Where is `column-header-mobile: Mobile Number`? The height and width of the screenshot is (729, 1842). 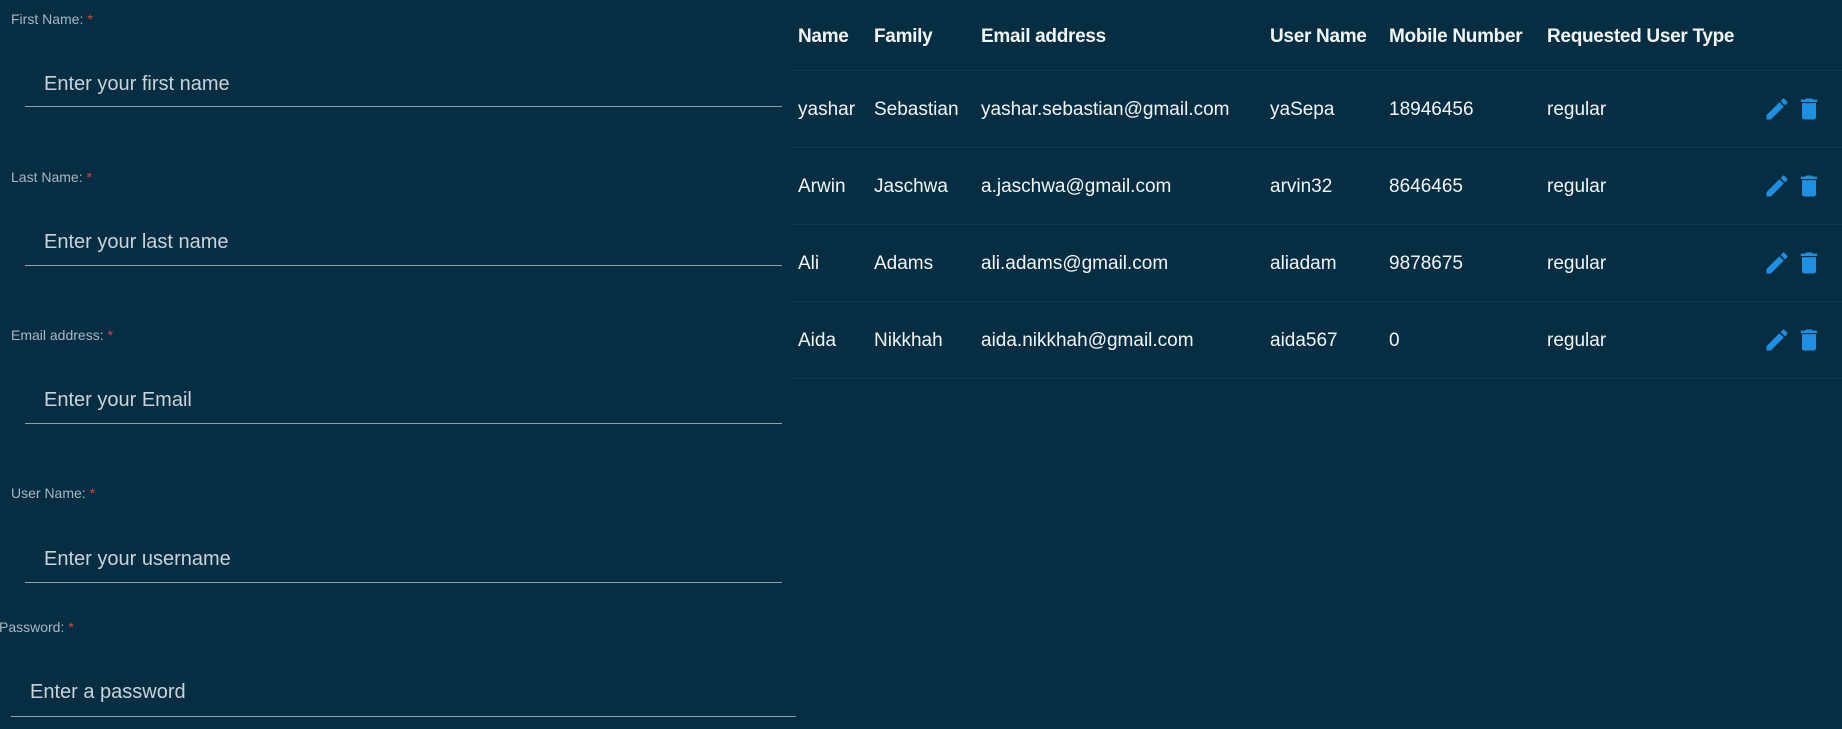
column-header-mobile: Mobile Number is located at coordinates (1456, 36).